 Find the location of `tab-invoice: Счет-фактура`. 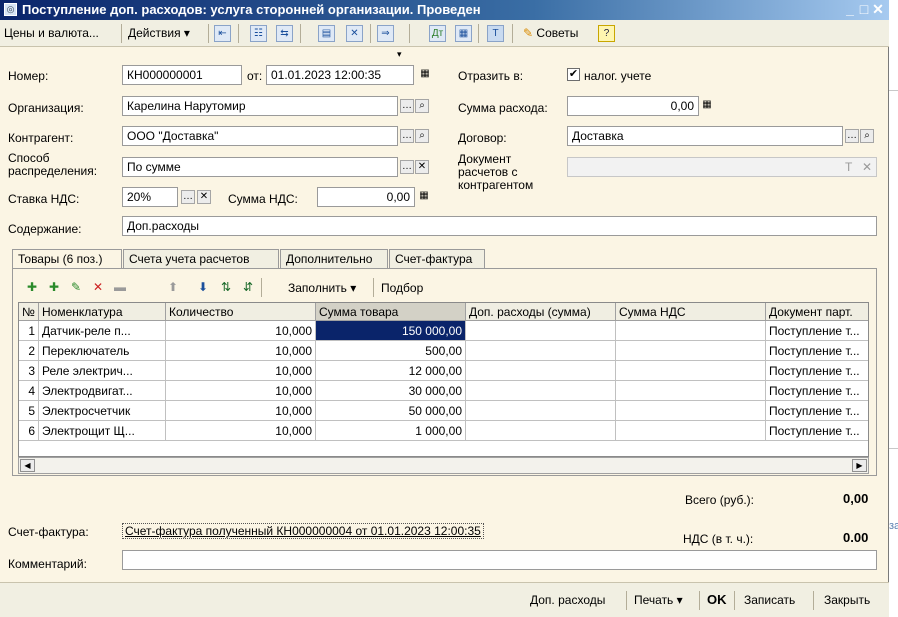

tab-invoice: Счет-фактура is located at coordinates (437, 259).